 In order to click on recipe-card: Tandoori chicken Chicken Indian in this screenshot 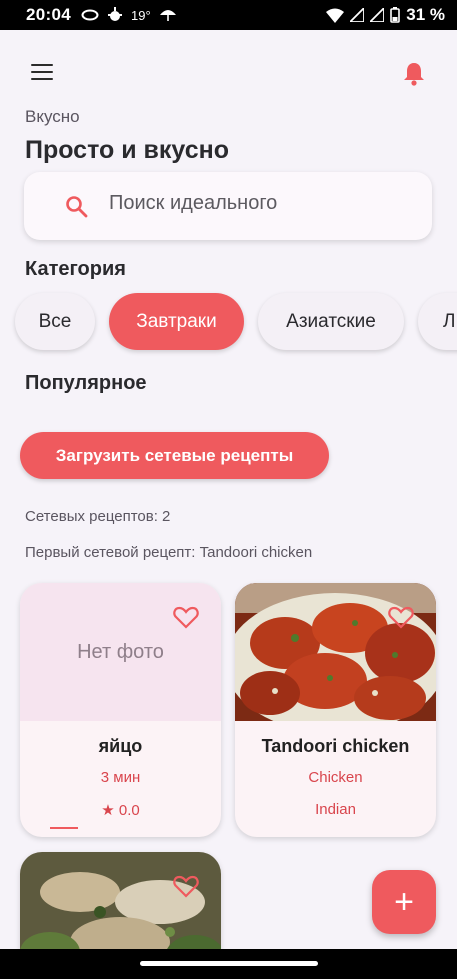, I will do `click(335, 710)`.